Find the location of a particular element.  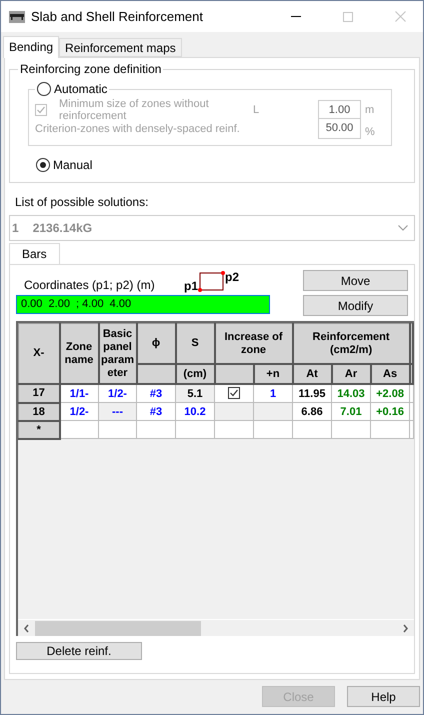

checkbox is located at coordinates (234, 392).